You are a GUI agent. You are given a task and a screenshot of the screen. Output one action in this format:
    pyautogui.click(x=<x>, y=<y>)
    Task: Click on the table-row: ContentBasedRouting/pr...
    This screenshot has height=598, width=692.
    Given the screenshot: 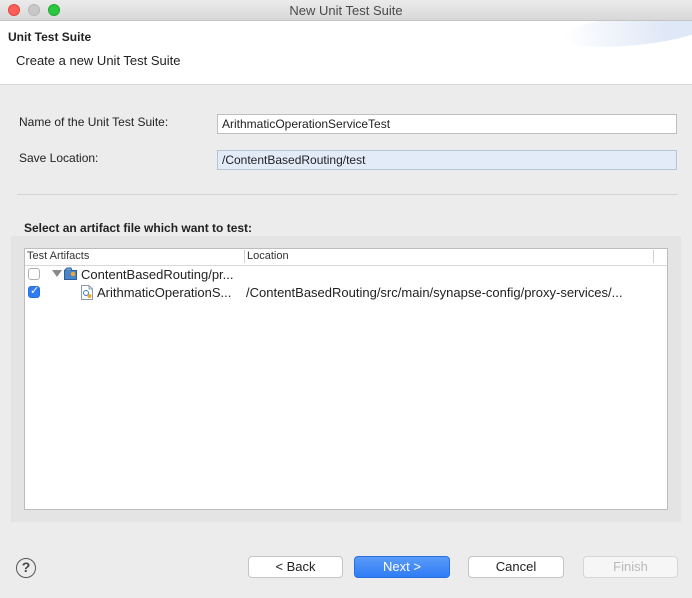 What is the action you would take?
    pyautogui.click(x=346, y=275)
    